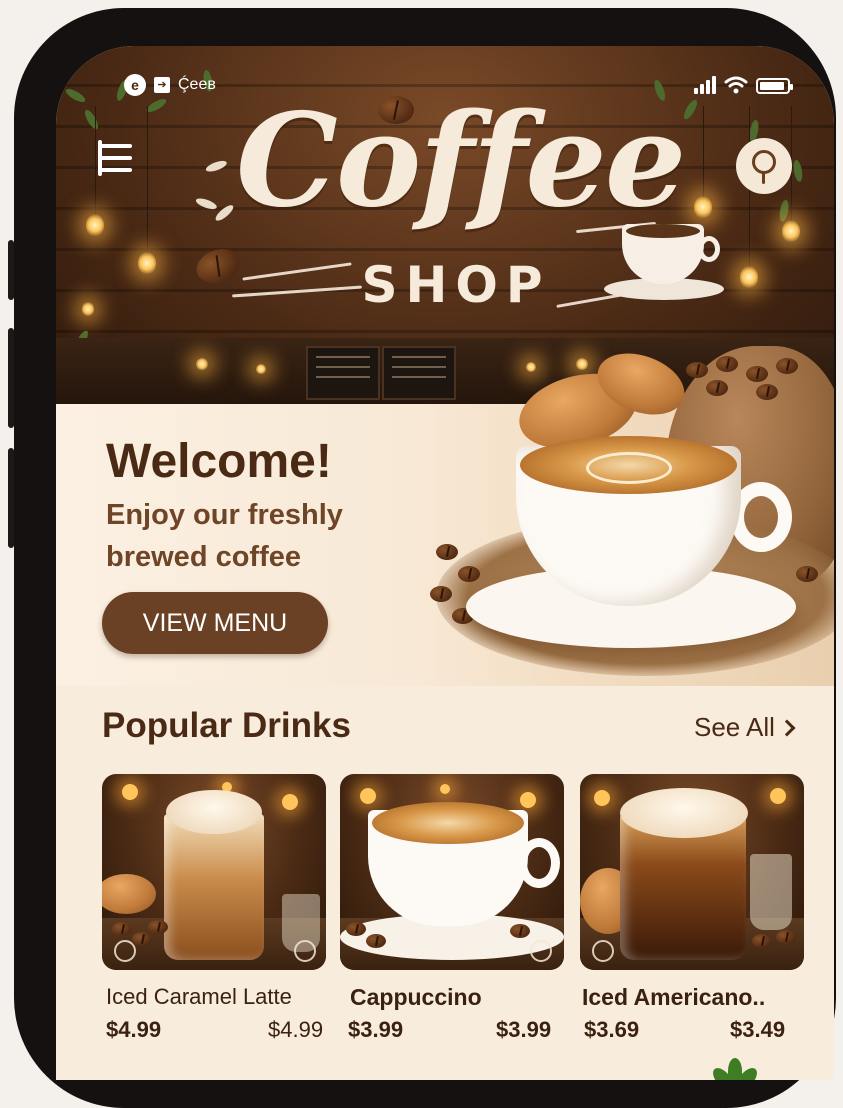  What do you see at coordinates (736, 85) in the screenshot?
I see `wifi-icon` at bounding box center [736, 85].